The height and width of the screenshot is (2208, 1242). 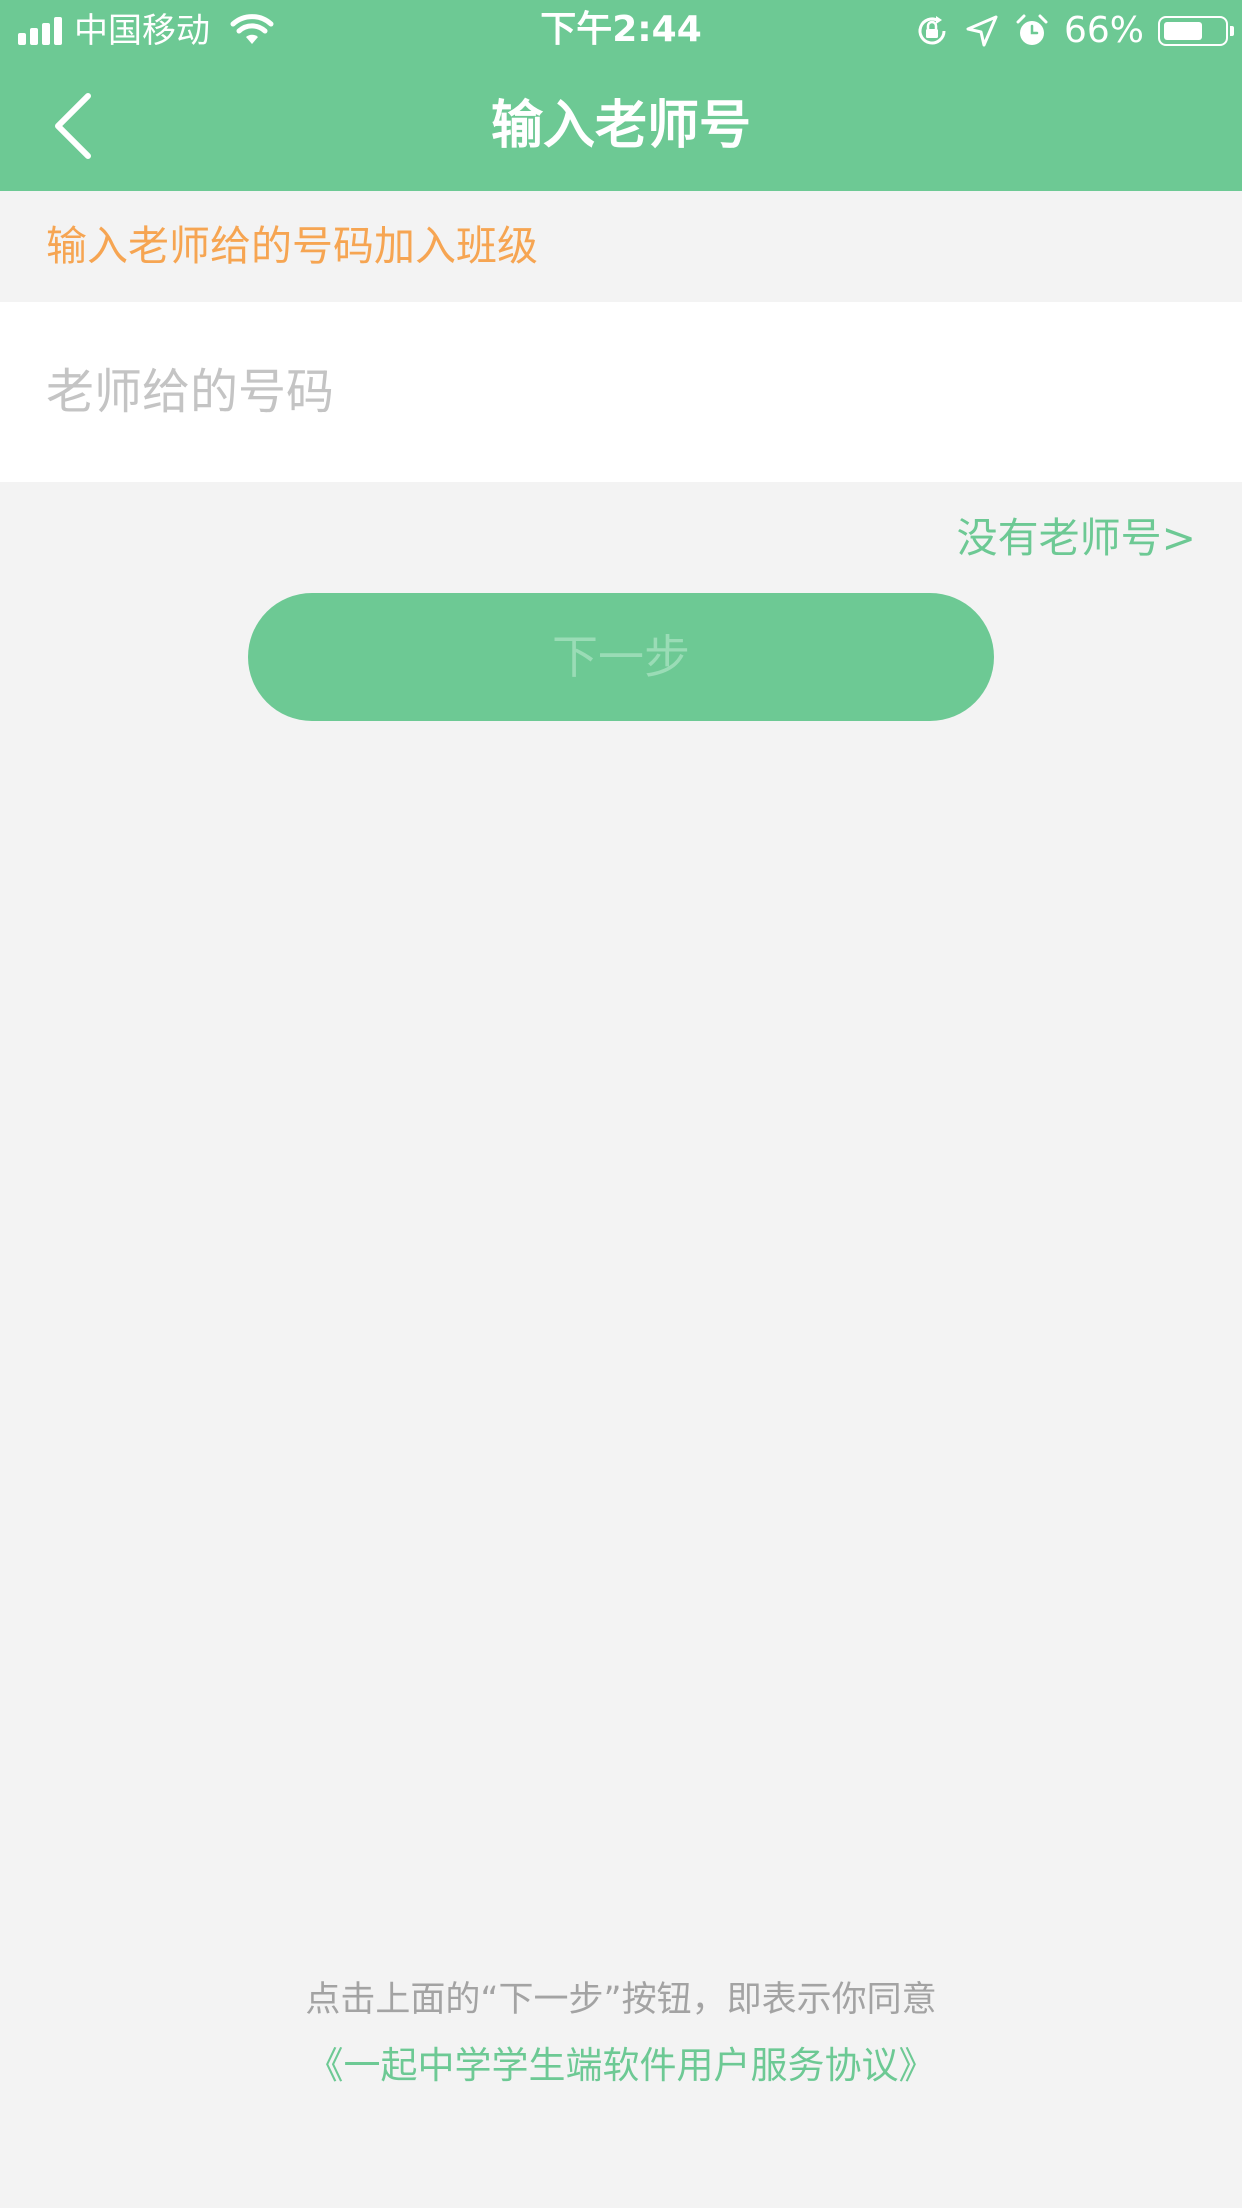 I want to click on app-header: 中国移动 下午2:44 66% 输入老师号, so click(x=621, y=95).